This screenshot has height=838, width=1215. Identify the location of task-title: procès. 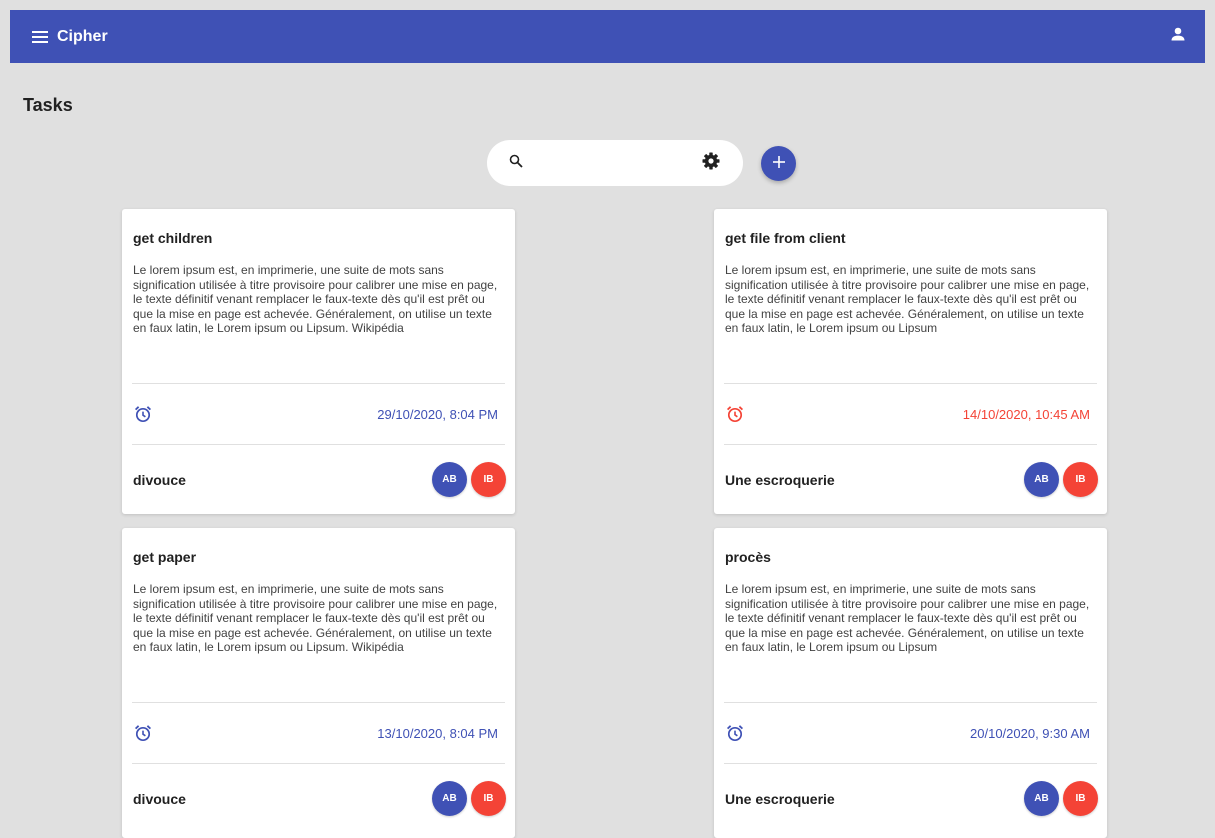
(748, 557).